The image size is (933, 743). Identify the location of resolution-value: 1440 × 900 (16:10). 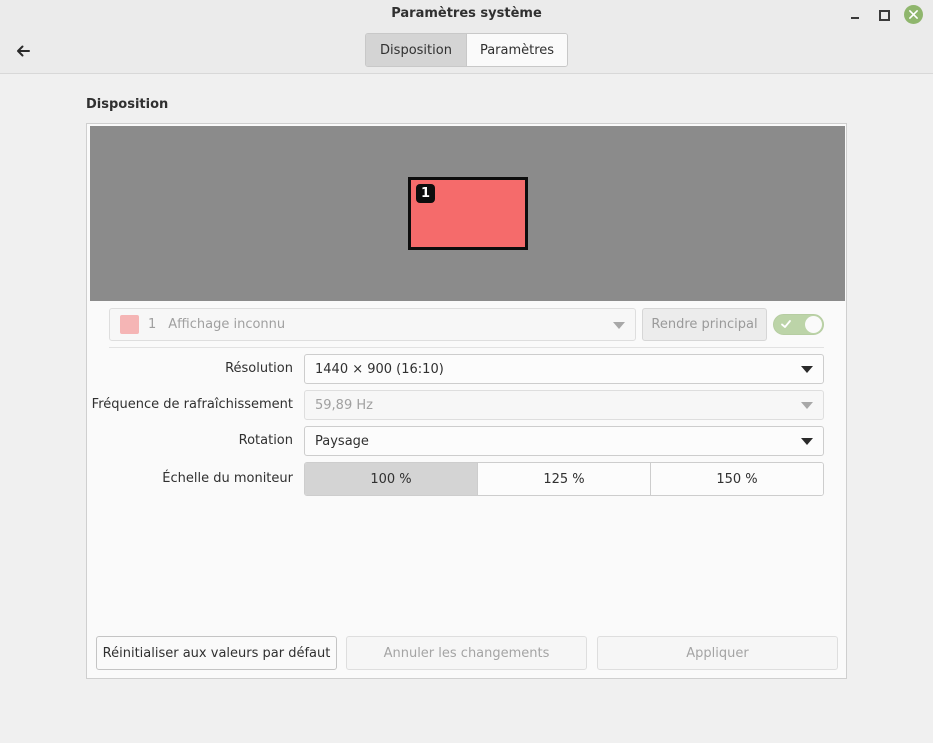
(379, 369).